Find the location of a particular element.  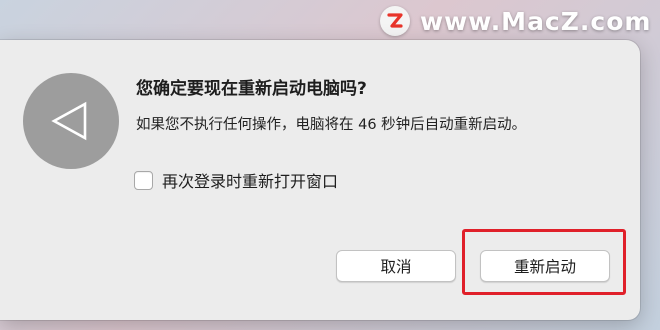

watermark: www.MacZ.com is located at coordinates (515, 21).